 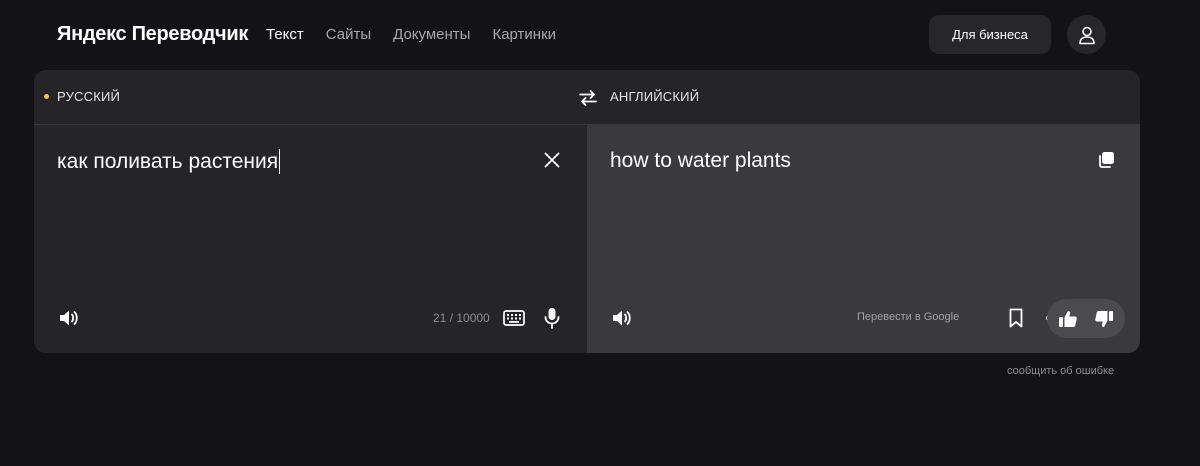 What do you see at coordinates (700, 160) in the screenshot?
I see `translated-text: how to water plants` at bounding box center [700, 160].